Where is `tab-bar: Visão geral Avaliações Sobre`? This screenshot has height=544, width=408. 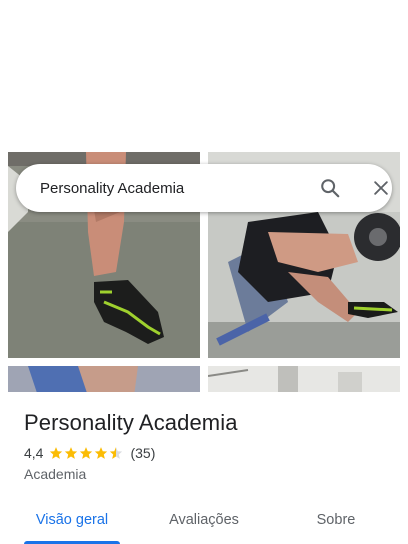 tab-bar: Visão geral Avaliações Sobre is located at coordinates (204, 520).